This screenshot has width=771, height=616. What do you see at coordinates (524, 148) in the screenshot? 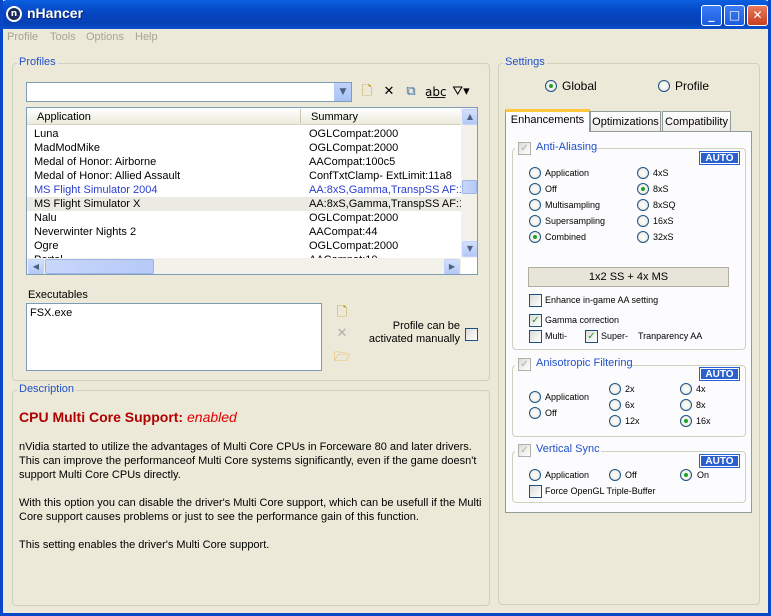
I see `aa-enable-checkbox: ✓` at bounding box center [524, 148].